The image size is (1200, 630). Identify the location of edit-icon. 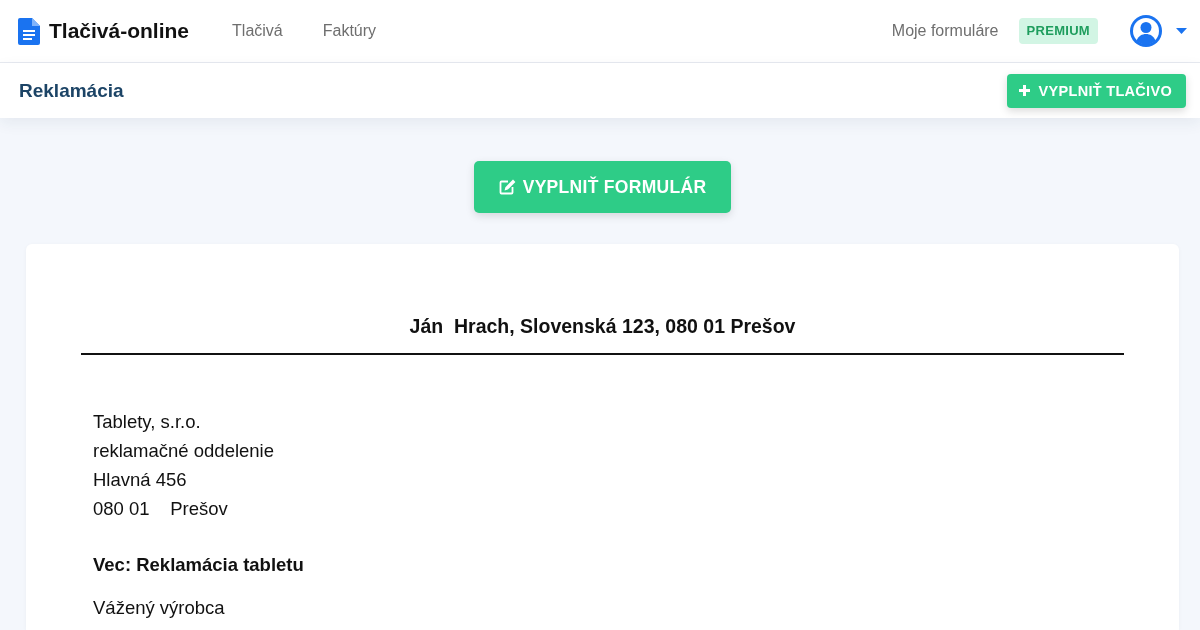
(507, 187).